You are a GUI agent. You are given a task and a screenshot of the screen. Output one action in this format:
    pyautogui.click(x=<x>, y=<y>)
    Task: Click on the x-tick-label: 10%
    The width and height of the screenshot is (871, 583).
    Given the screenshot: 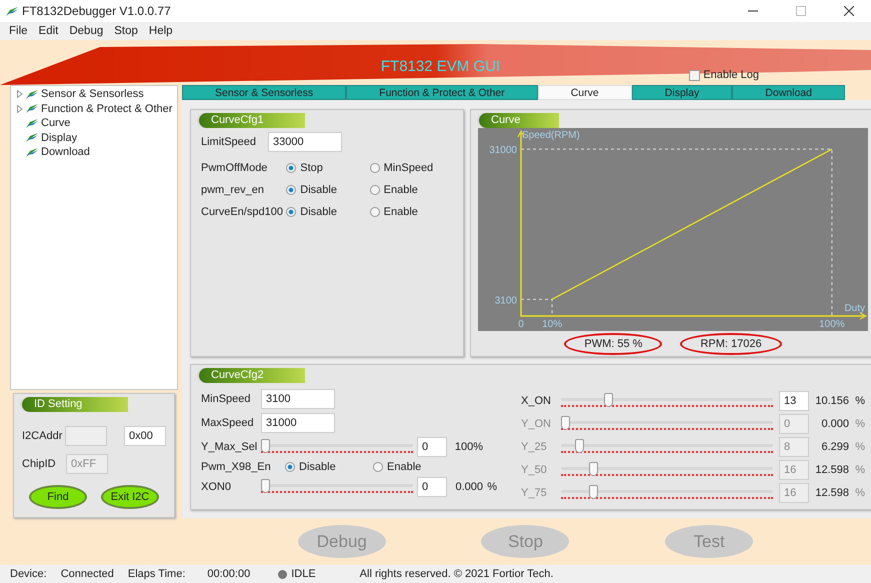 What is the action you would take?
    pyautogui.click(x=552, y=324)
    